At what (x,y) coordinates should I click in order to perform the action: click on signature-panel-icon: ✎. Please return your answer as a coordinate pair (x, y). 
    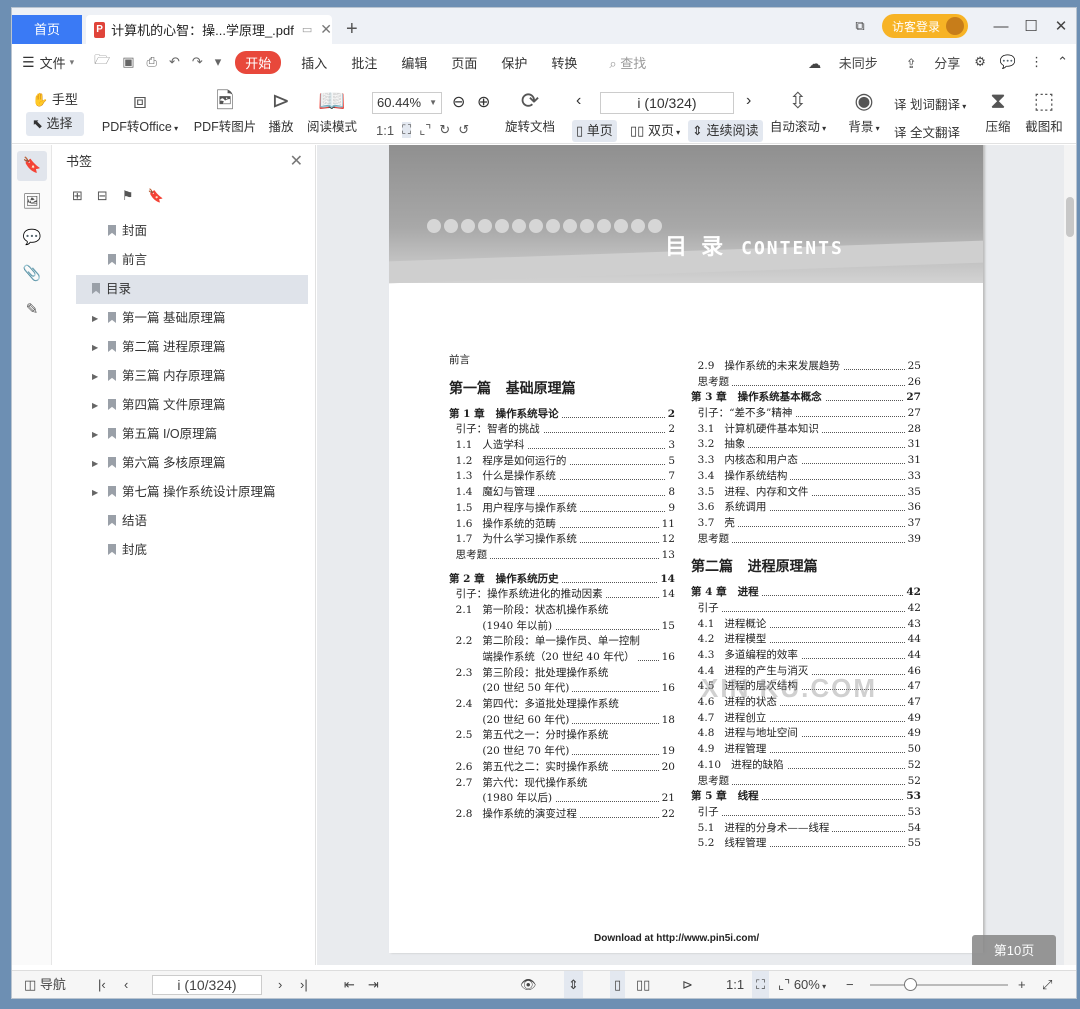
    Looking at the image, I should click on (32, 310).